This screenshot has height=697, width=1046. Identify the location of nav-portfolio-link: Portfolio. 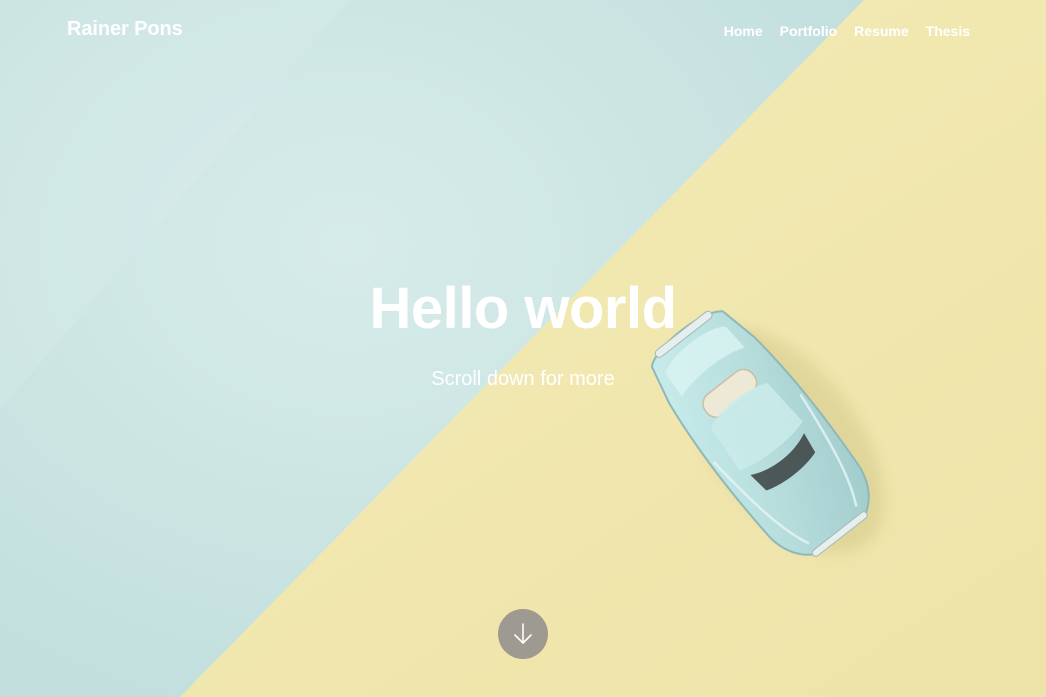
(809, 31).